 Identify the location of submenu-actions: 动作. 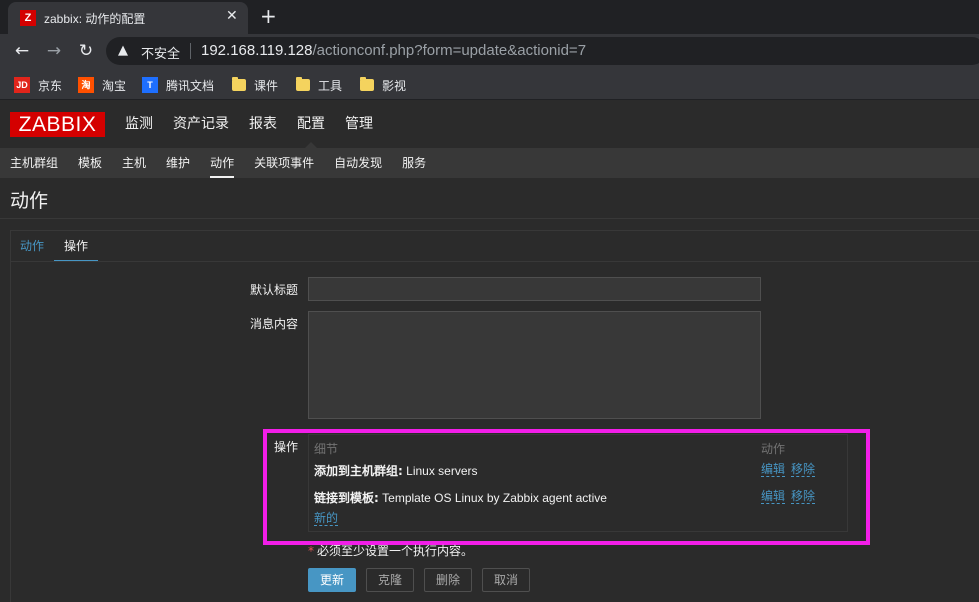
(222, 163).